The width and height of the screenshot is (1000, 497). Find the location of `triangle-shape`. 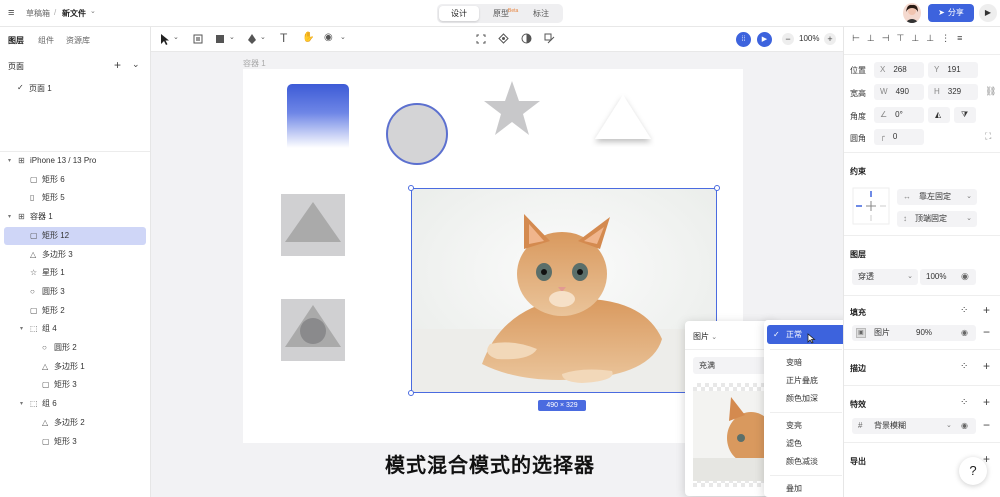

triangle-shape is located at coordinates (623, 119).